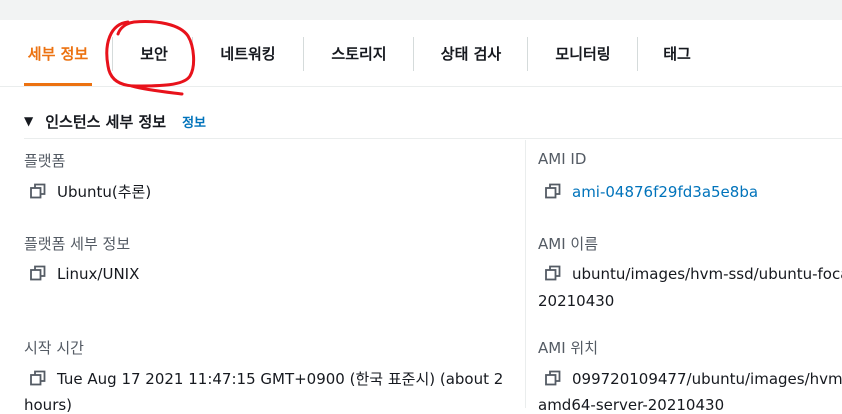 The height and width of the screenshot is (414, 842). Describe the element at coordinates (106, 121) in the screenshot. I see `section-title: 인스턴스 세부 정보` at that location.